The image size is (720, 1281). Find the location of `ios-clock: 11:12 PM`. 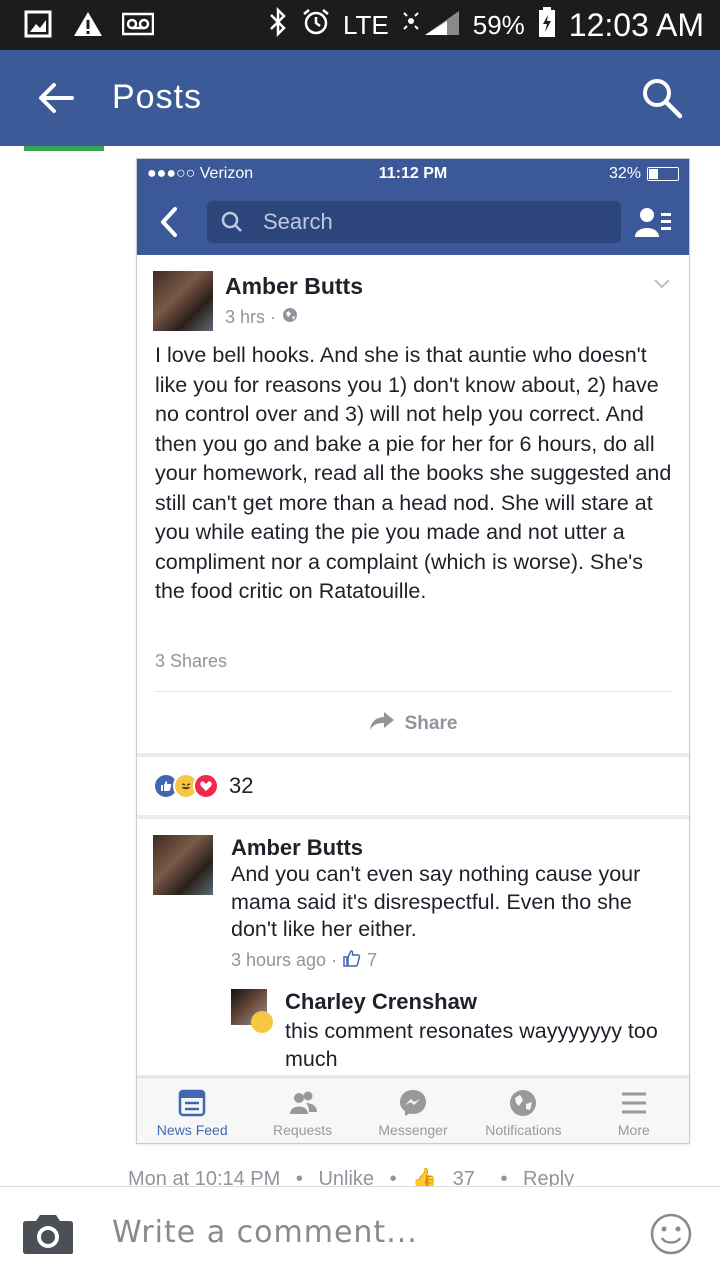

ios-clock: 11:12 PM is located at coordinates (413, 173).